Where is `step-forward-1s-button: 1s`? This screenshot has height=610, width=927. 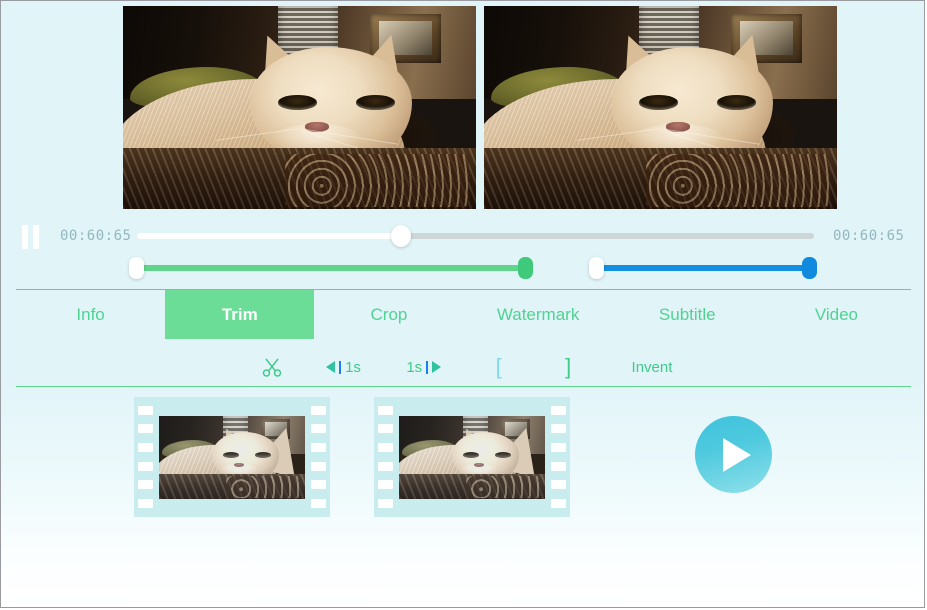 step-forward-1s-button: 1s is located at coordinates (424, 367).